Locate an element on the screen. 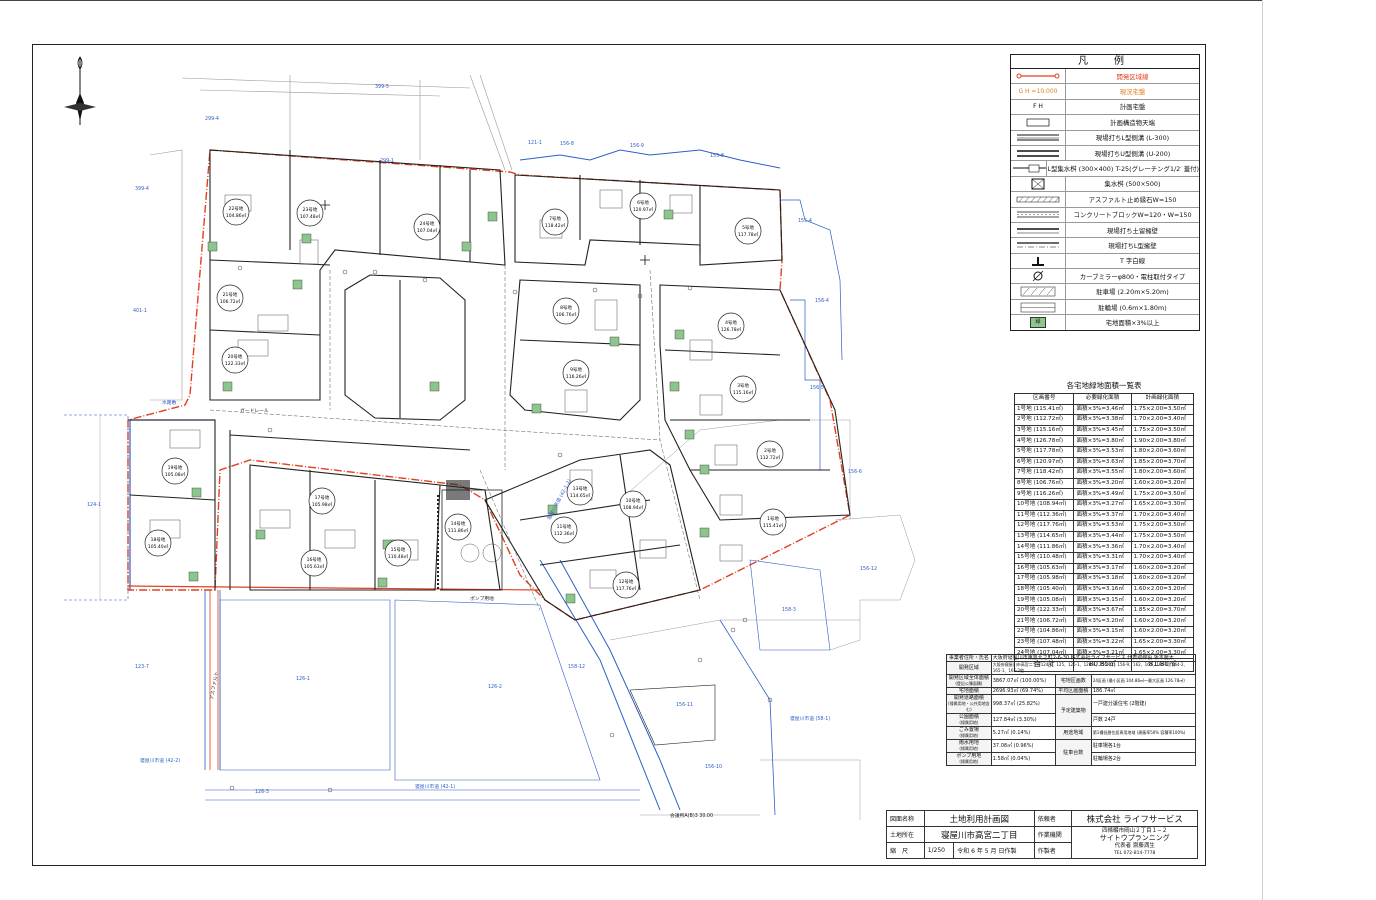 The width and height of the screenshot is (1376, 900). lot-number: 16号地 is located at coordinates (314, 559).